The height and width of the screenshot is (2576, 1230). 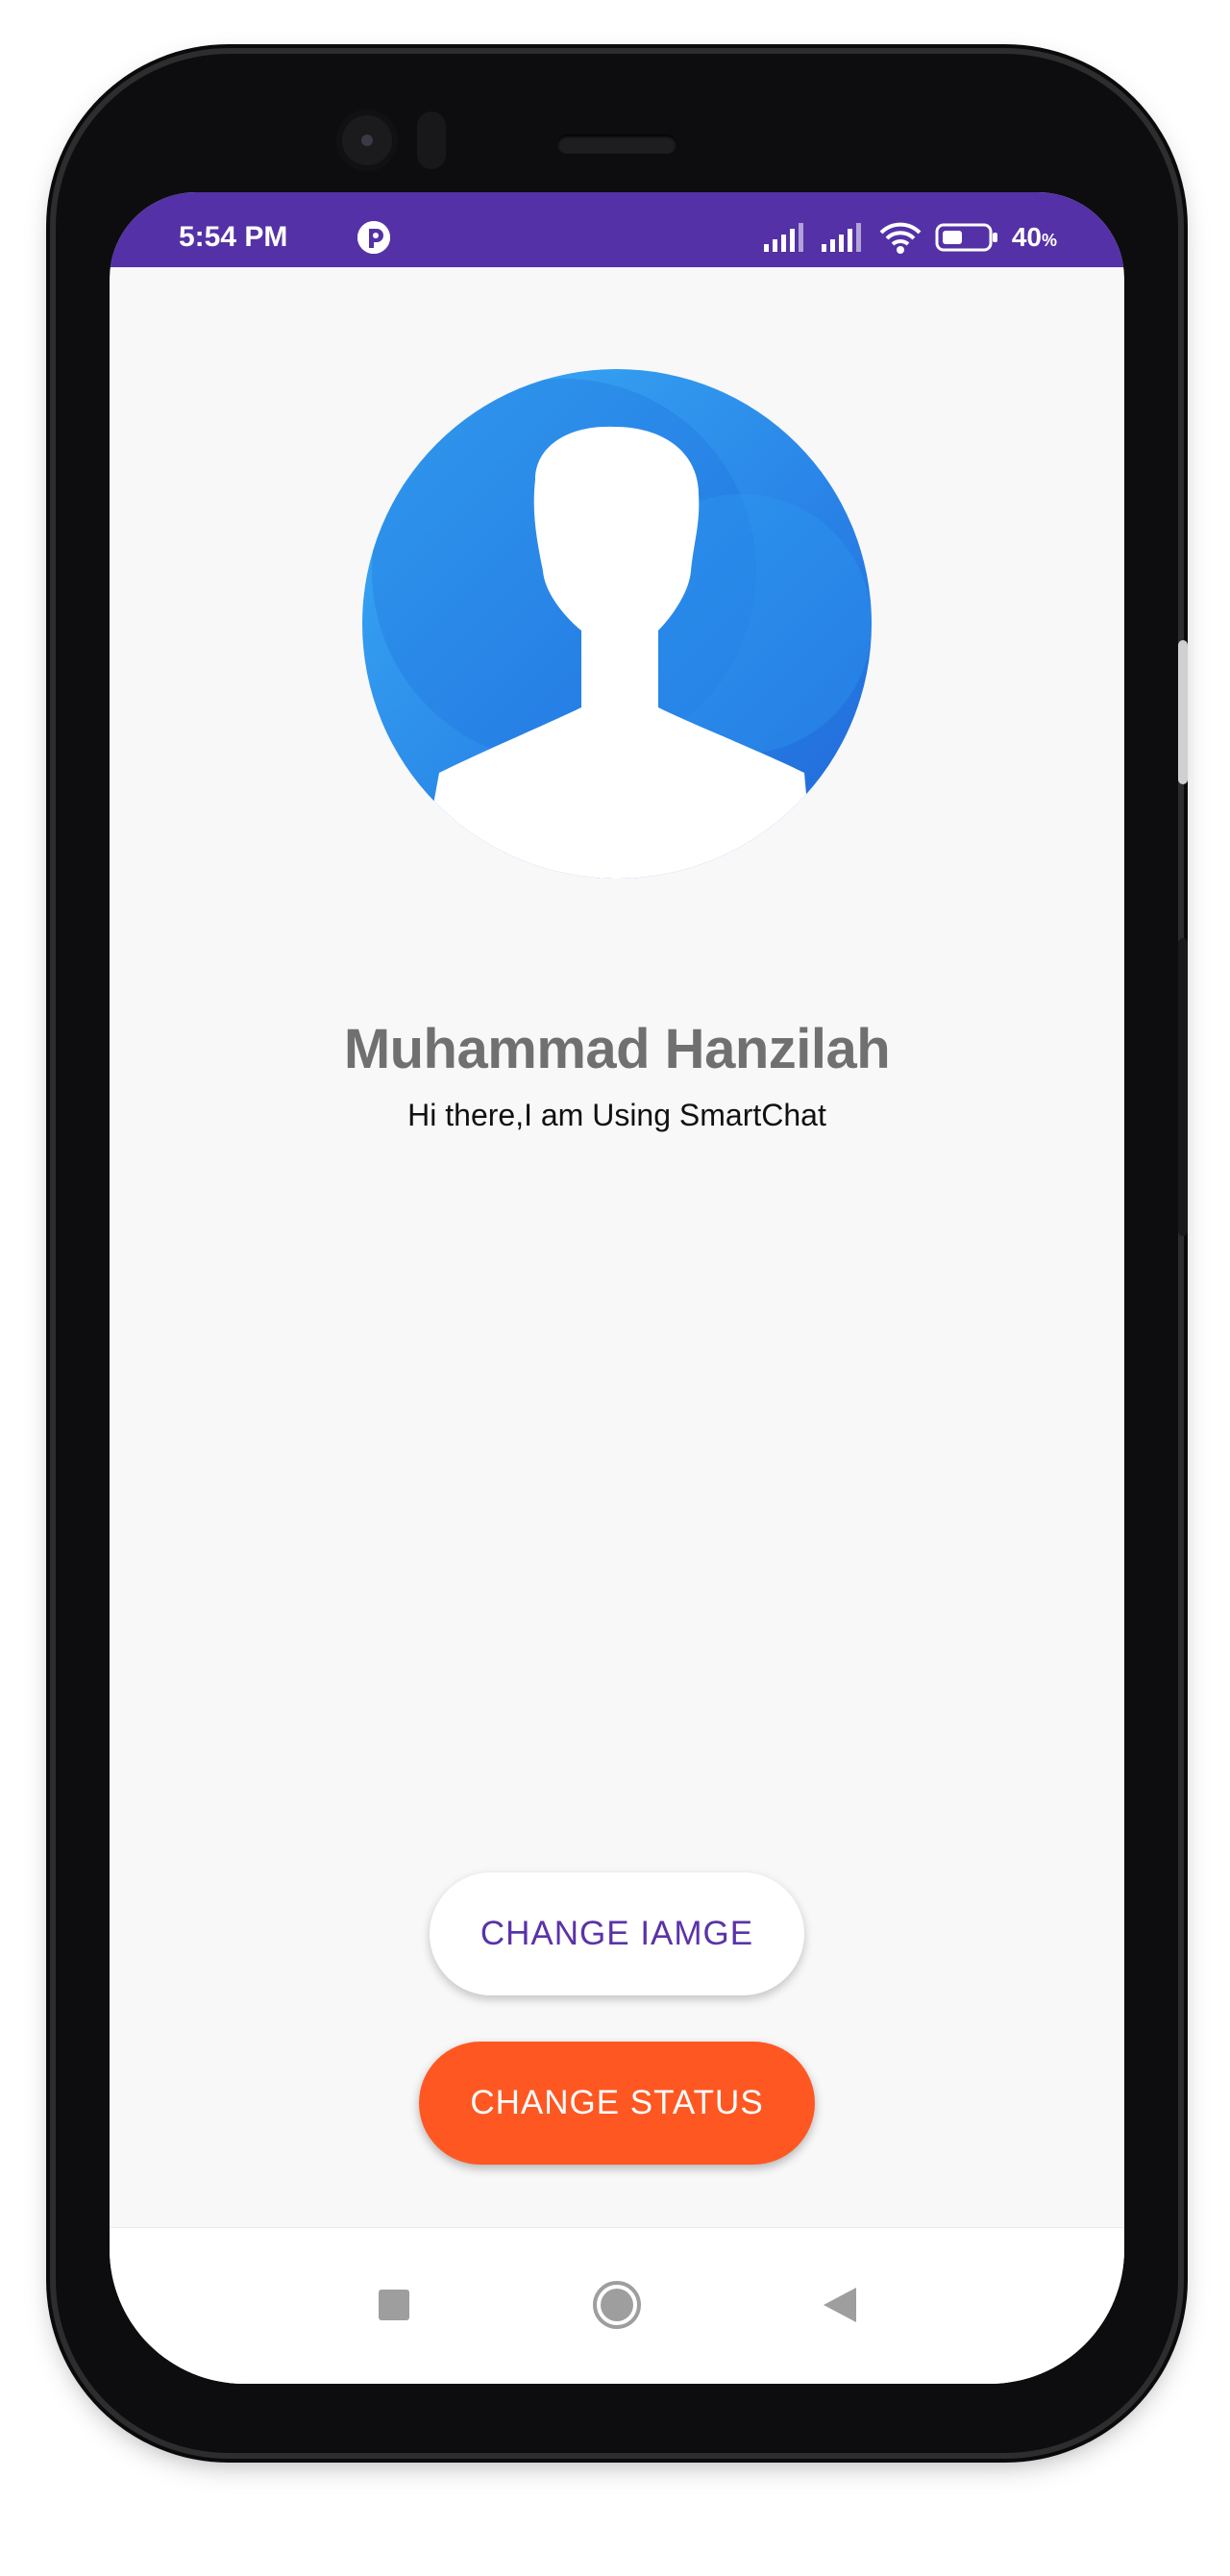 I want to click on status-icons: 40%, so click(x=910, y=238).